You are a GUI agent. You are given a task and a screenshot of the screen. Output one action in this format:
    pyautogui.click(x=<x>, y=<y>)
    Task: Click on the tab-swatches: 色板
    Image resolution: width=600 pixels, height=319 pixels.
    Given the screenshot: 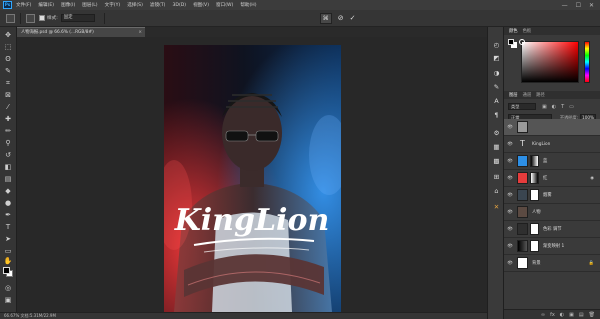 What is the action you would take?
    pyautogui.click(x=527, y=31)
    